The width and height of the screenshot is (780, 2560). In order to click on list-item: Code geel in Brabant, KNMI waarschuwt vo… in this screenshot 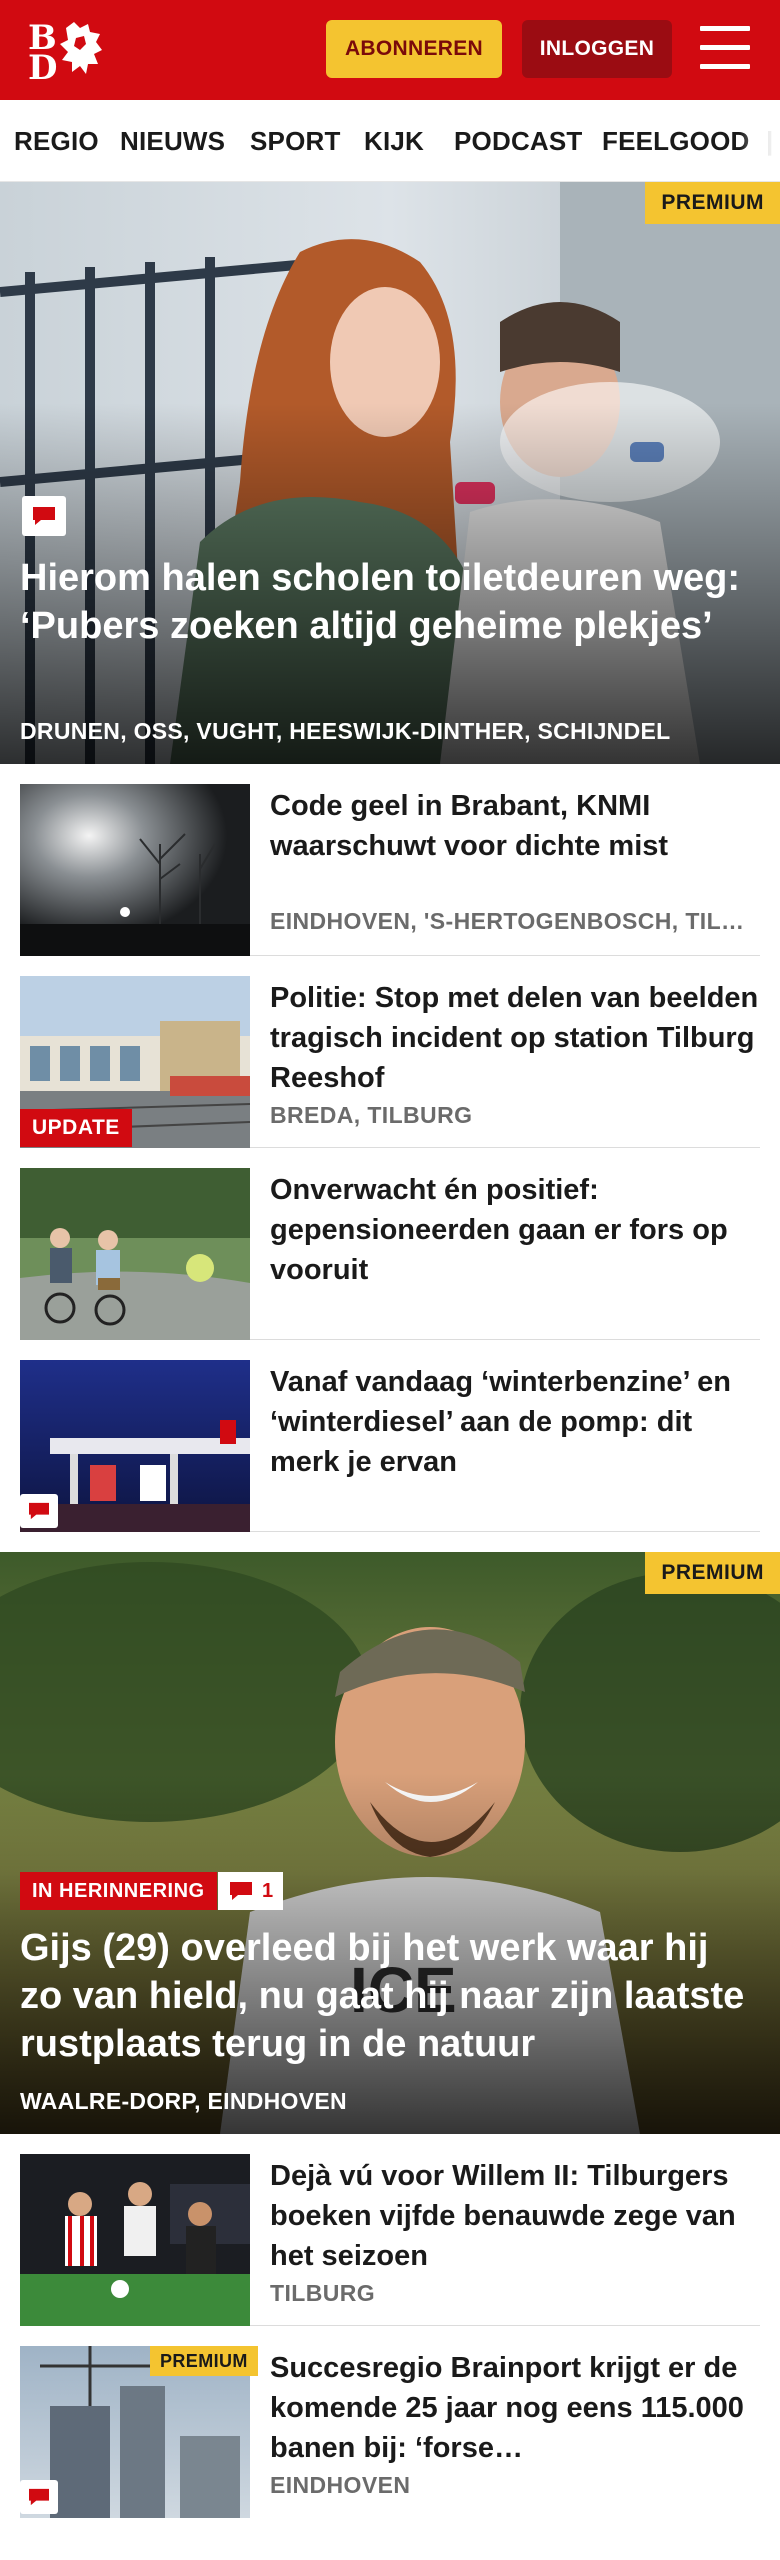, I will do `click(390, 870)`.